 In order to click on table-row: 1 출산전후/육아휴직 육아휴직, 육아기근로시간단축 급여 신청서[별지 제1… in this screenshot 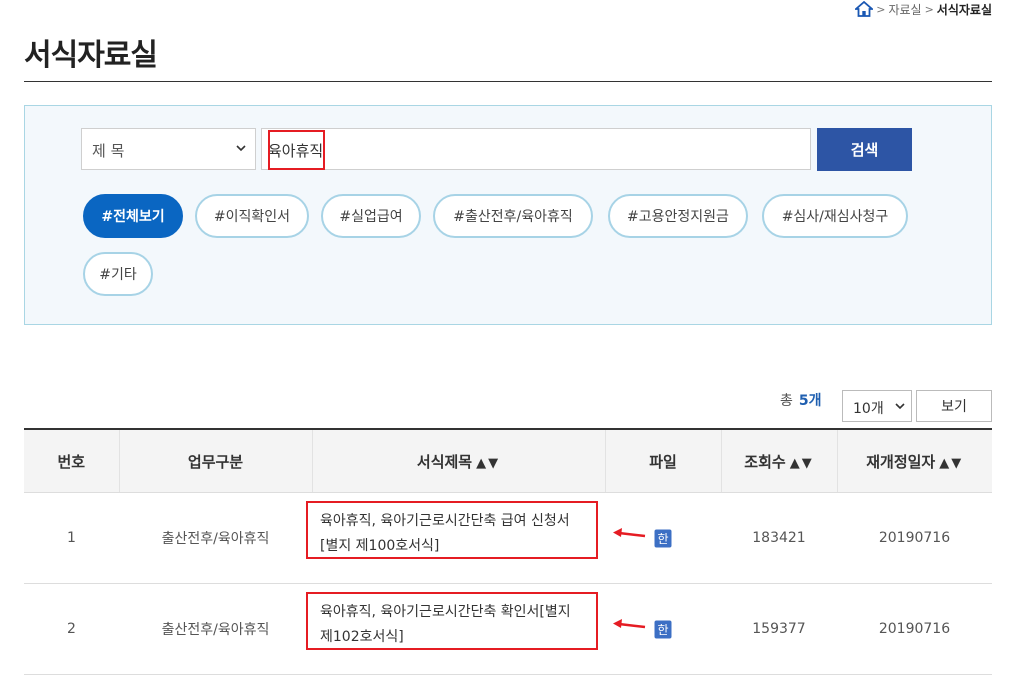, I will do `click(508, 538)`.